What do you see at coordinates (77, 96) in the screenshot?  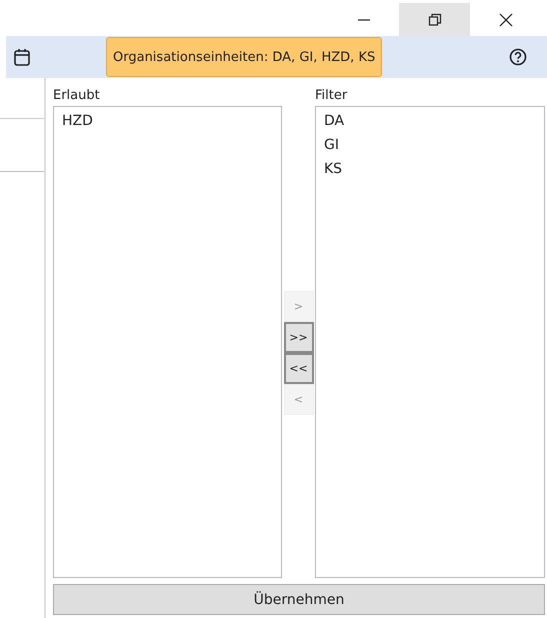 I see `allowed-label: Erlaubt` at bounding box center [77, 96].